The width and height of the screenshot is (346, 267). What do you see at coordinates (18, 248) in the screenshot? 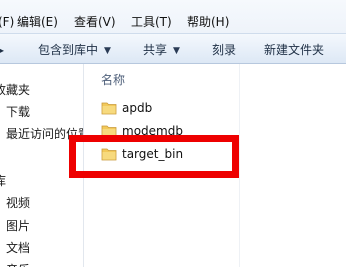
I see `nav-item-documents: 文档` at bounding box center [18, 248].